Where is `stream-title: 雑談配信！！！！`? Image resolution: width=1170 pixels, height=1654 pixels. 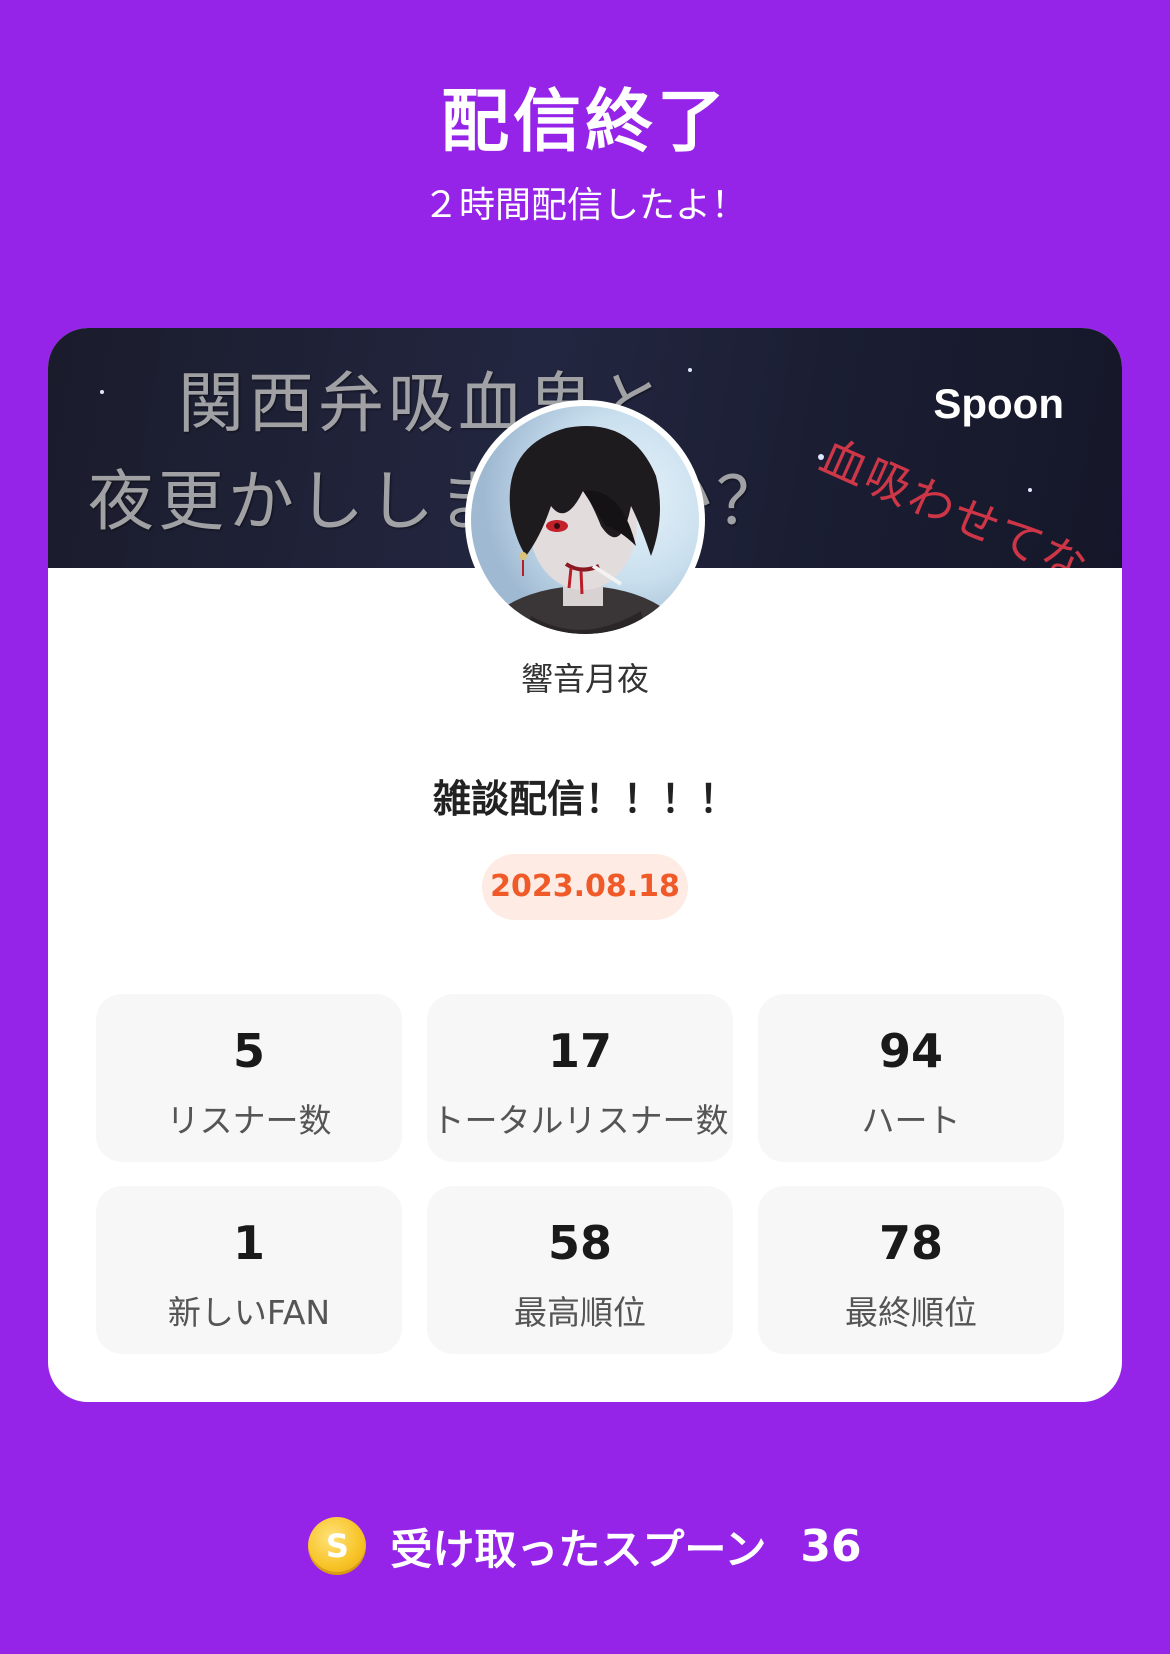
stream-title: 雑談配信！！！！ is located at coordinates (584, 799).